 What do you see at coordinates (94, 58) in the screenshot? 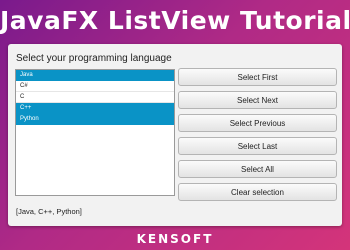
I see `prompt-label: Select your programming language` at bounding box center [94, 58].